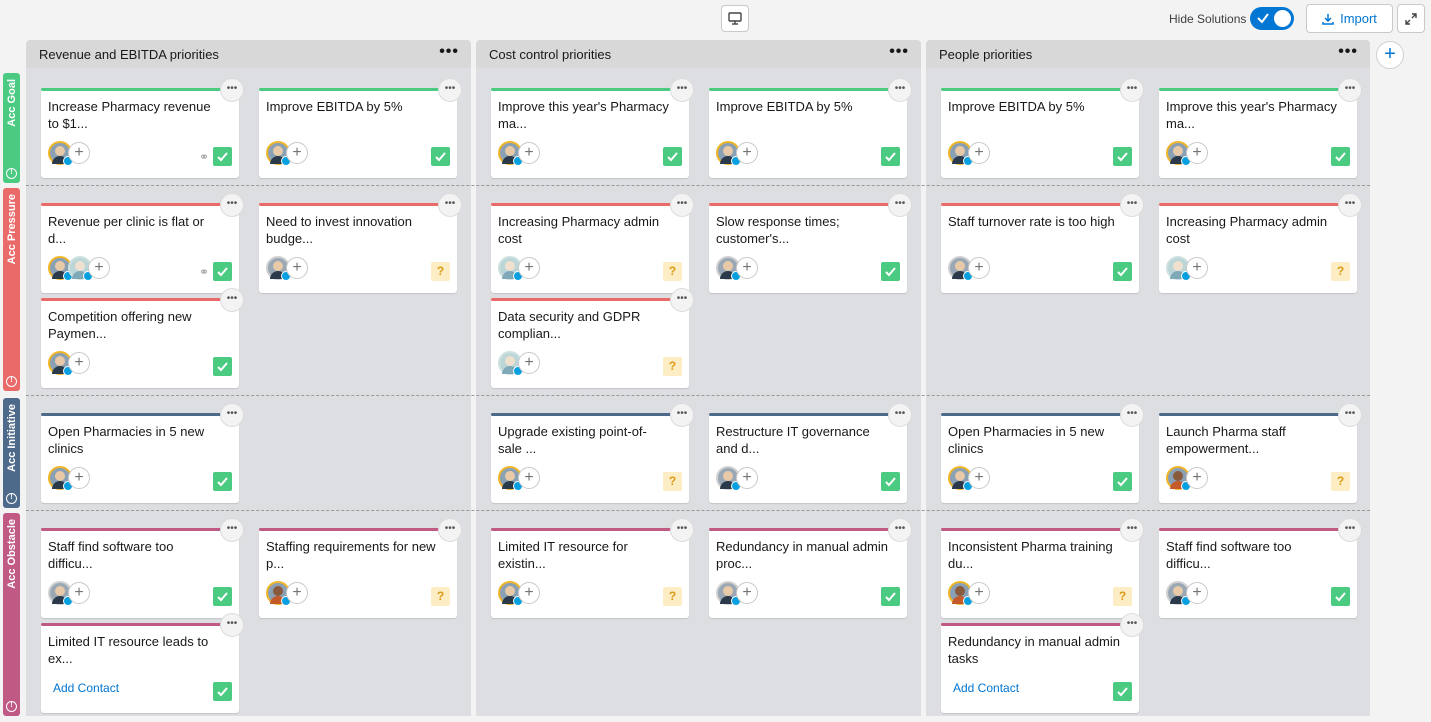 This screenshot has height=722, width=1431. I want to click on board-card: ••• Slow response times; customer's... +, so click(810, 243).